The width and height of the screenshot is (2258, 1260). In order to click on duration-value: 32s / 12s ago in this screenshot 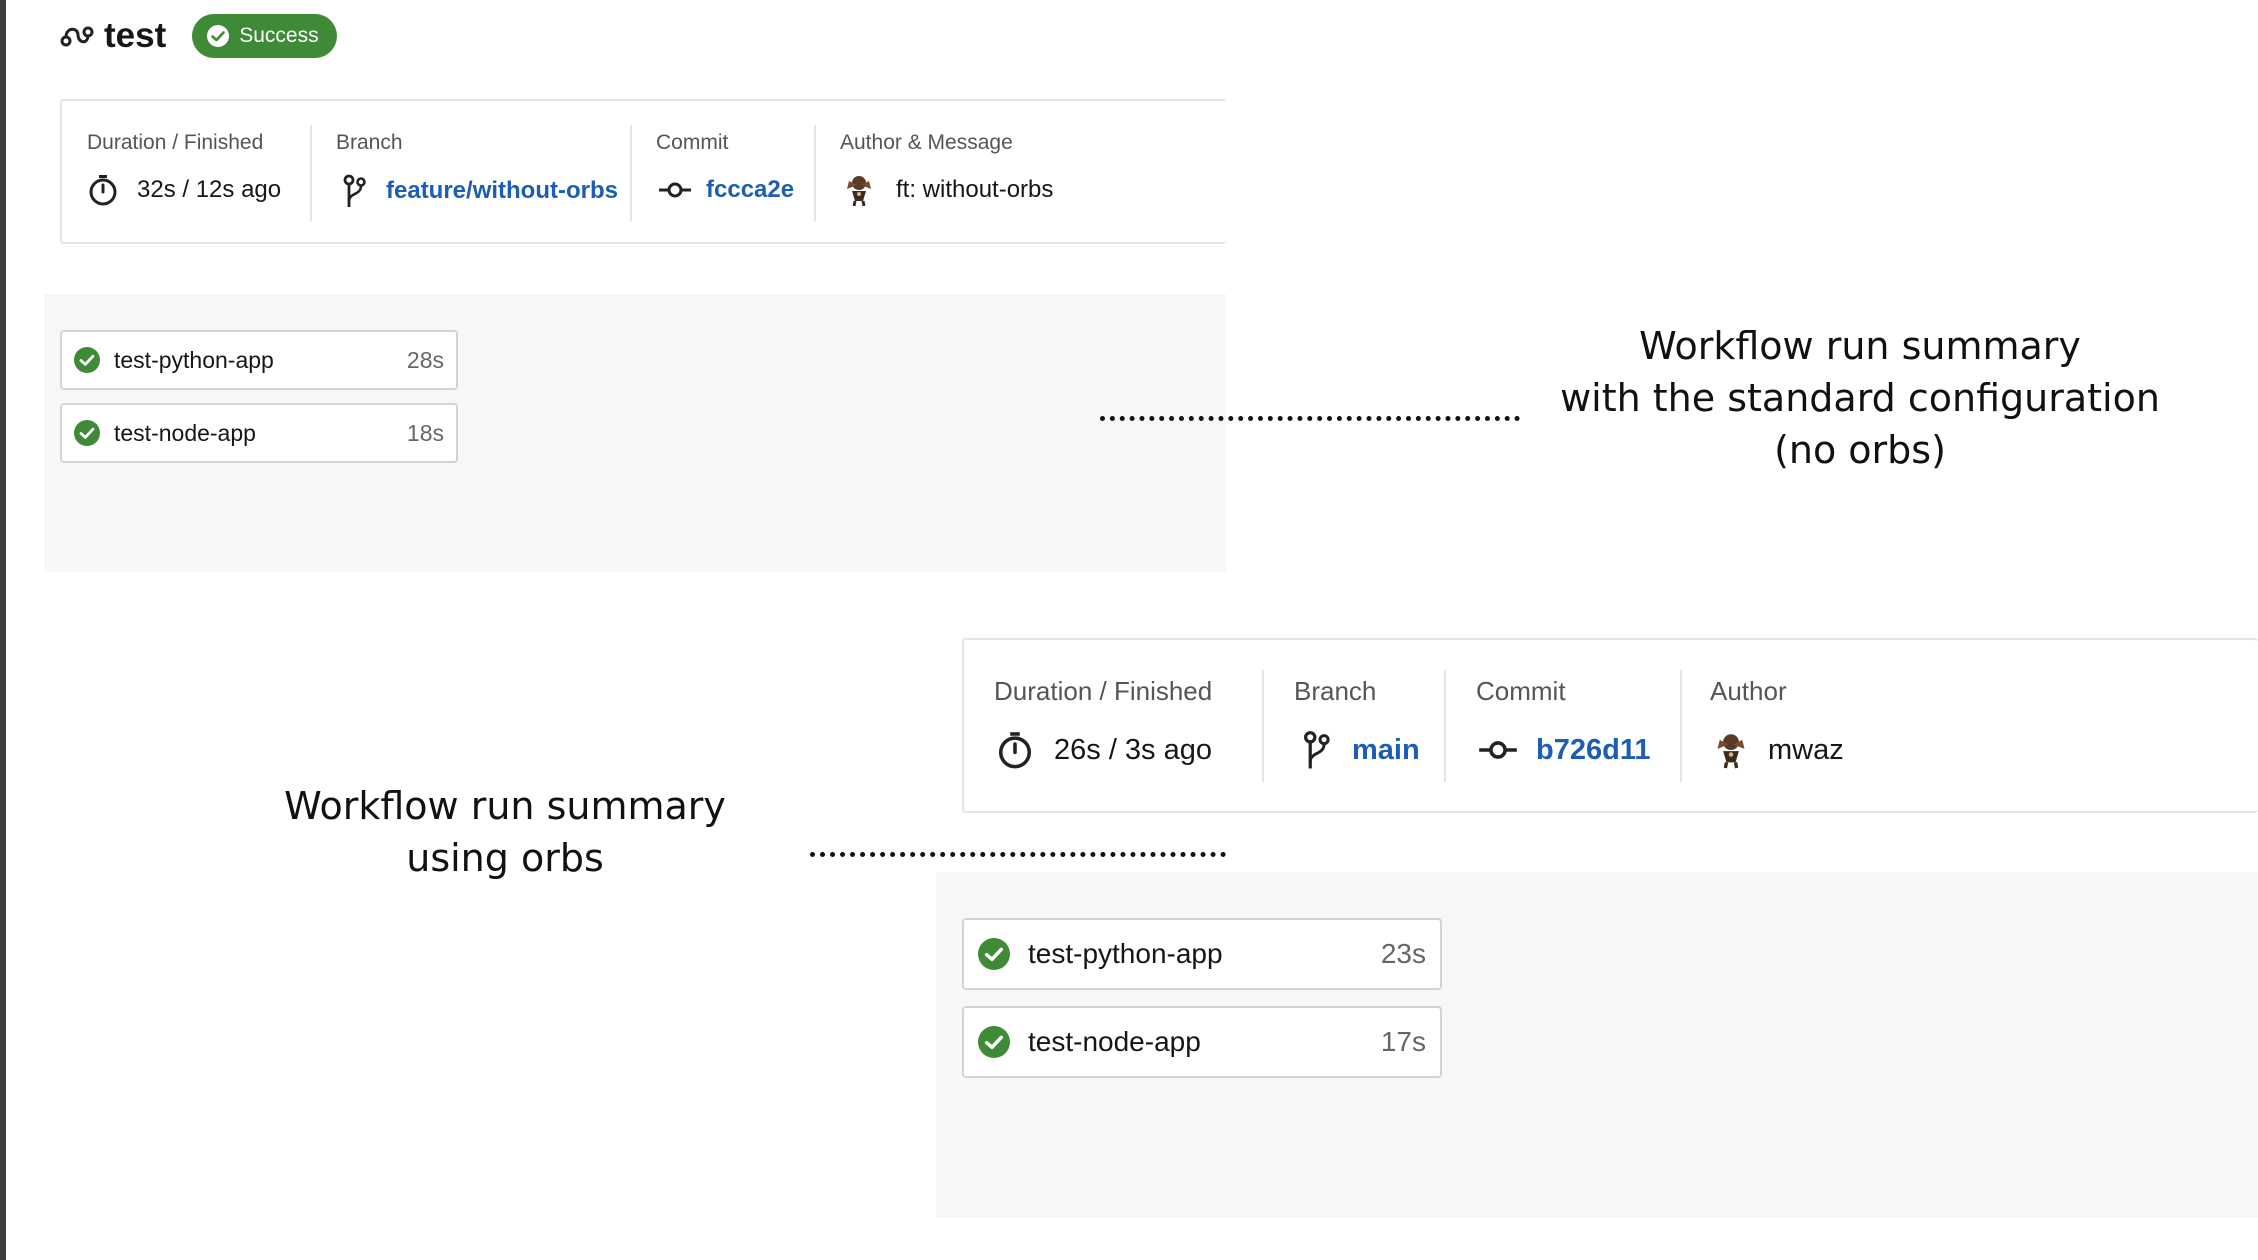, I will do `click(184, 190)`.